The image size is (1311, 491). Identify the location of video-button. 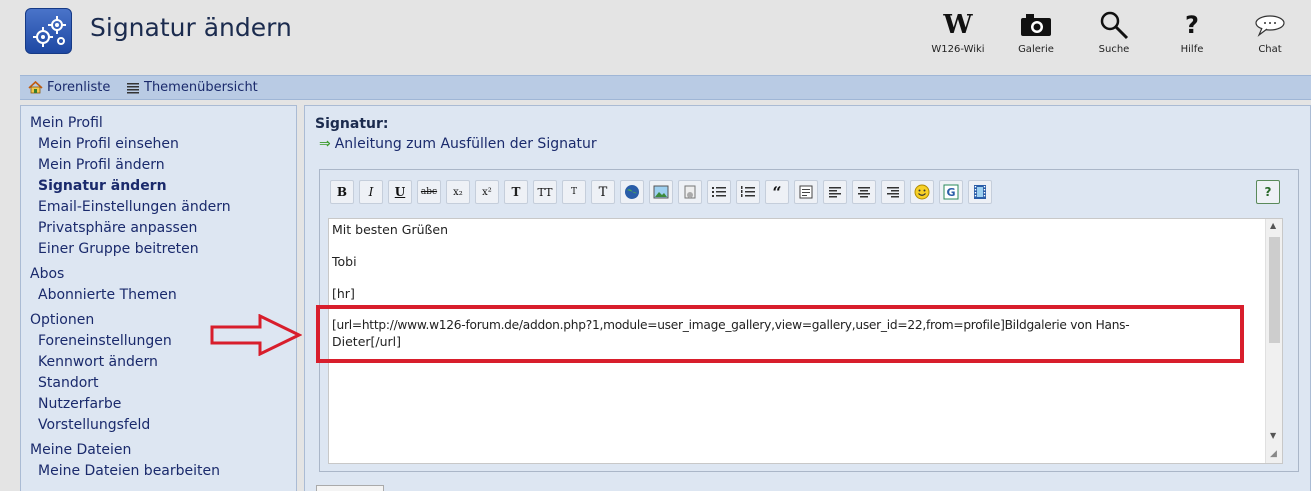
(980, 192).